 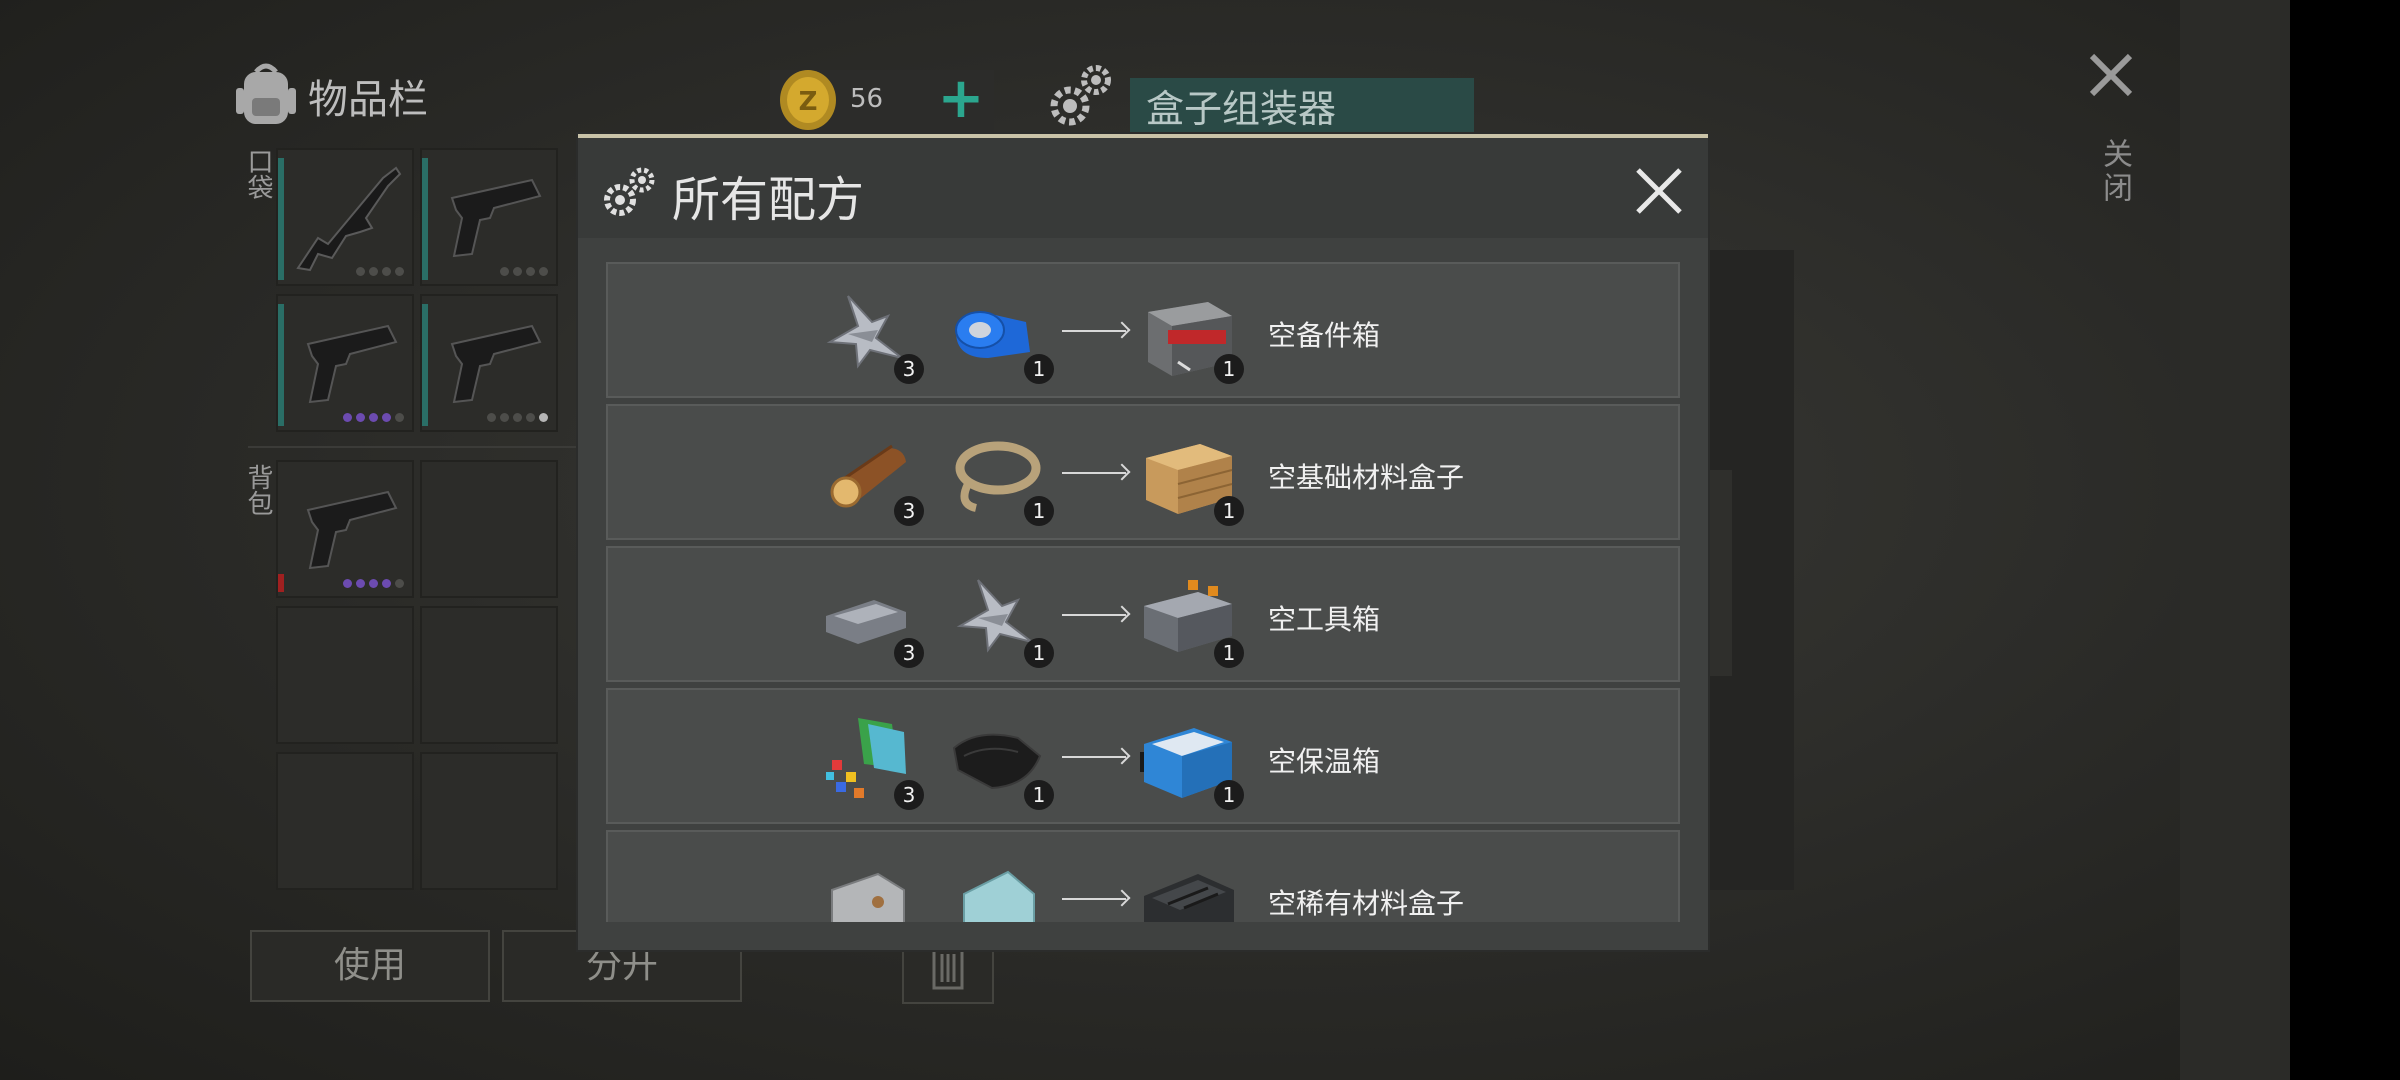 I want to click on scrap-metal-icon: 3, so click(x=871, y=333).